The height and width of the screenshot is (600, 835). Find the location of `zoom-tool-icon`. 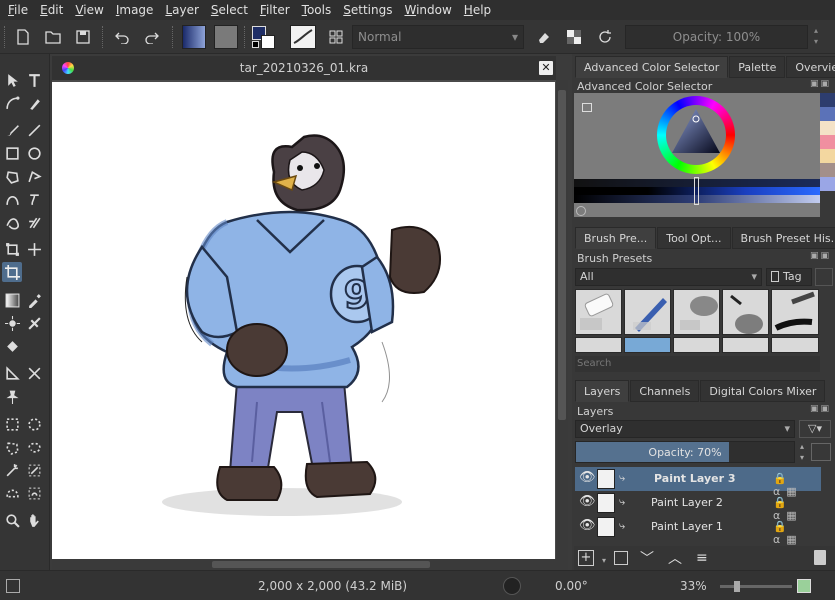

zoom-tool-icon is located at coordinates (12, 520).